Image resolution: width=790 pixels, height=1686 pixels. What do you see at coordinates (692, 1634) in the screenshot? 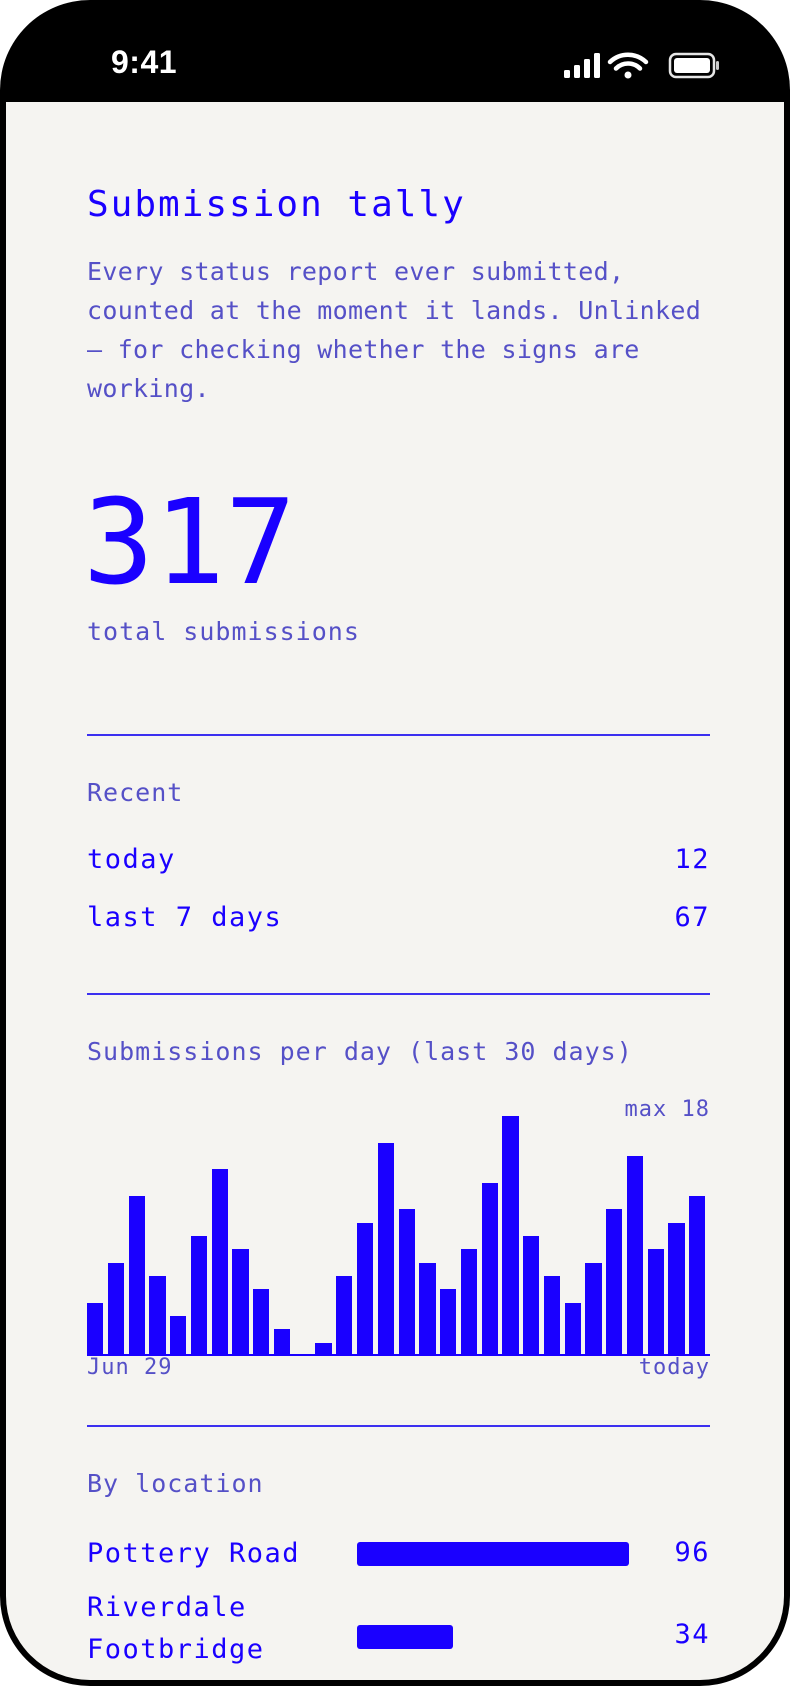
I see `location-count: 34` at bounding box center [692, 1634].